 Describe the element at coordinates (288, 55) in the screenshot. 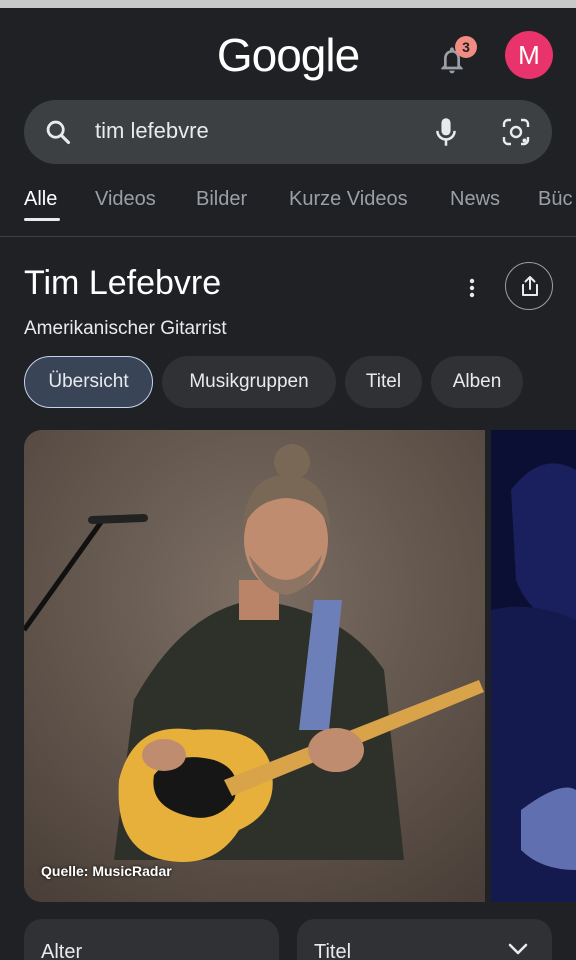

I see `google-logo: Google` at that location.